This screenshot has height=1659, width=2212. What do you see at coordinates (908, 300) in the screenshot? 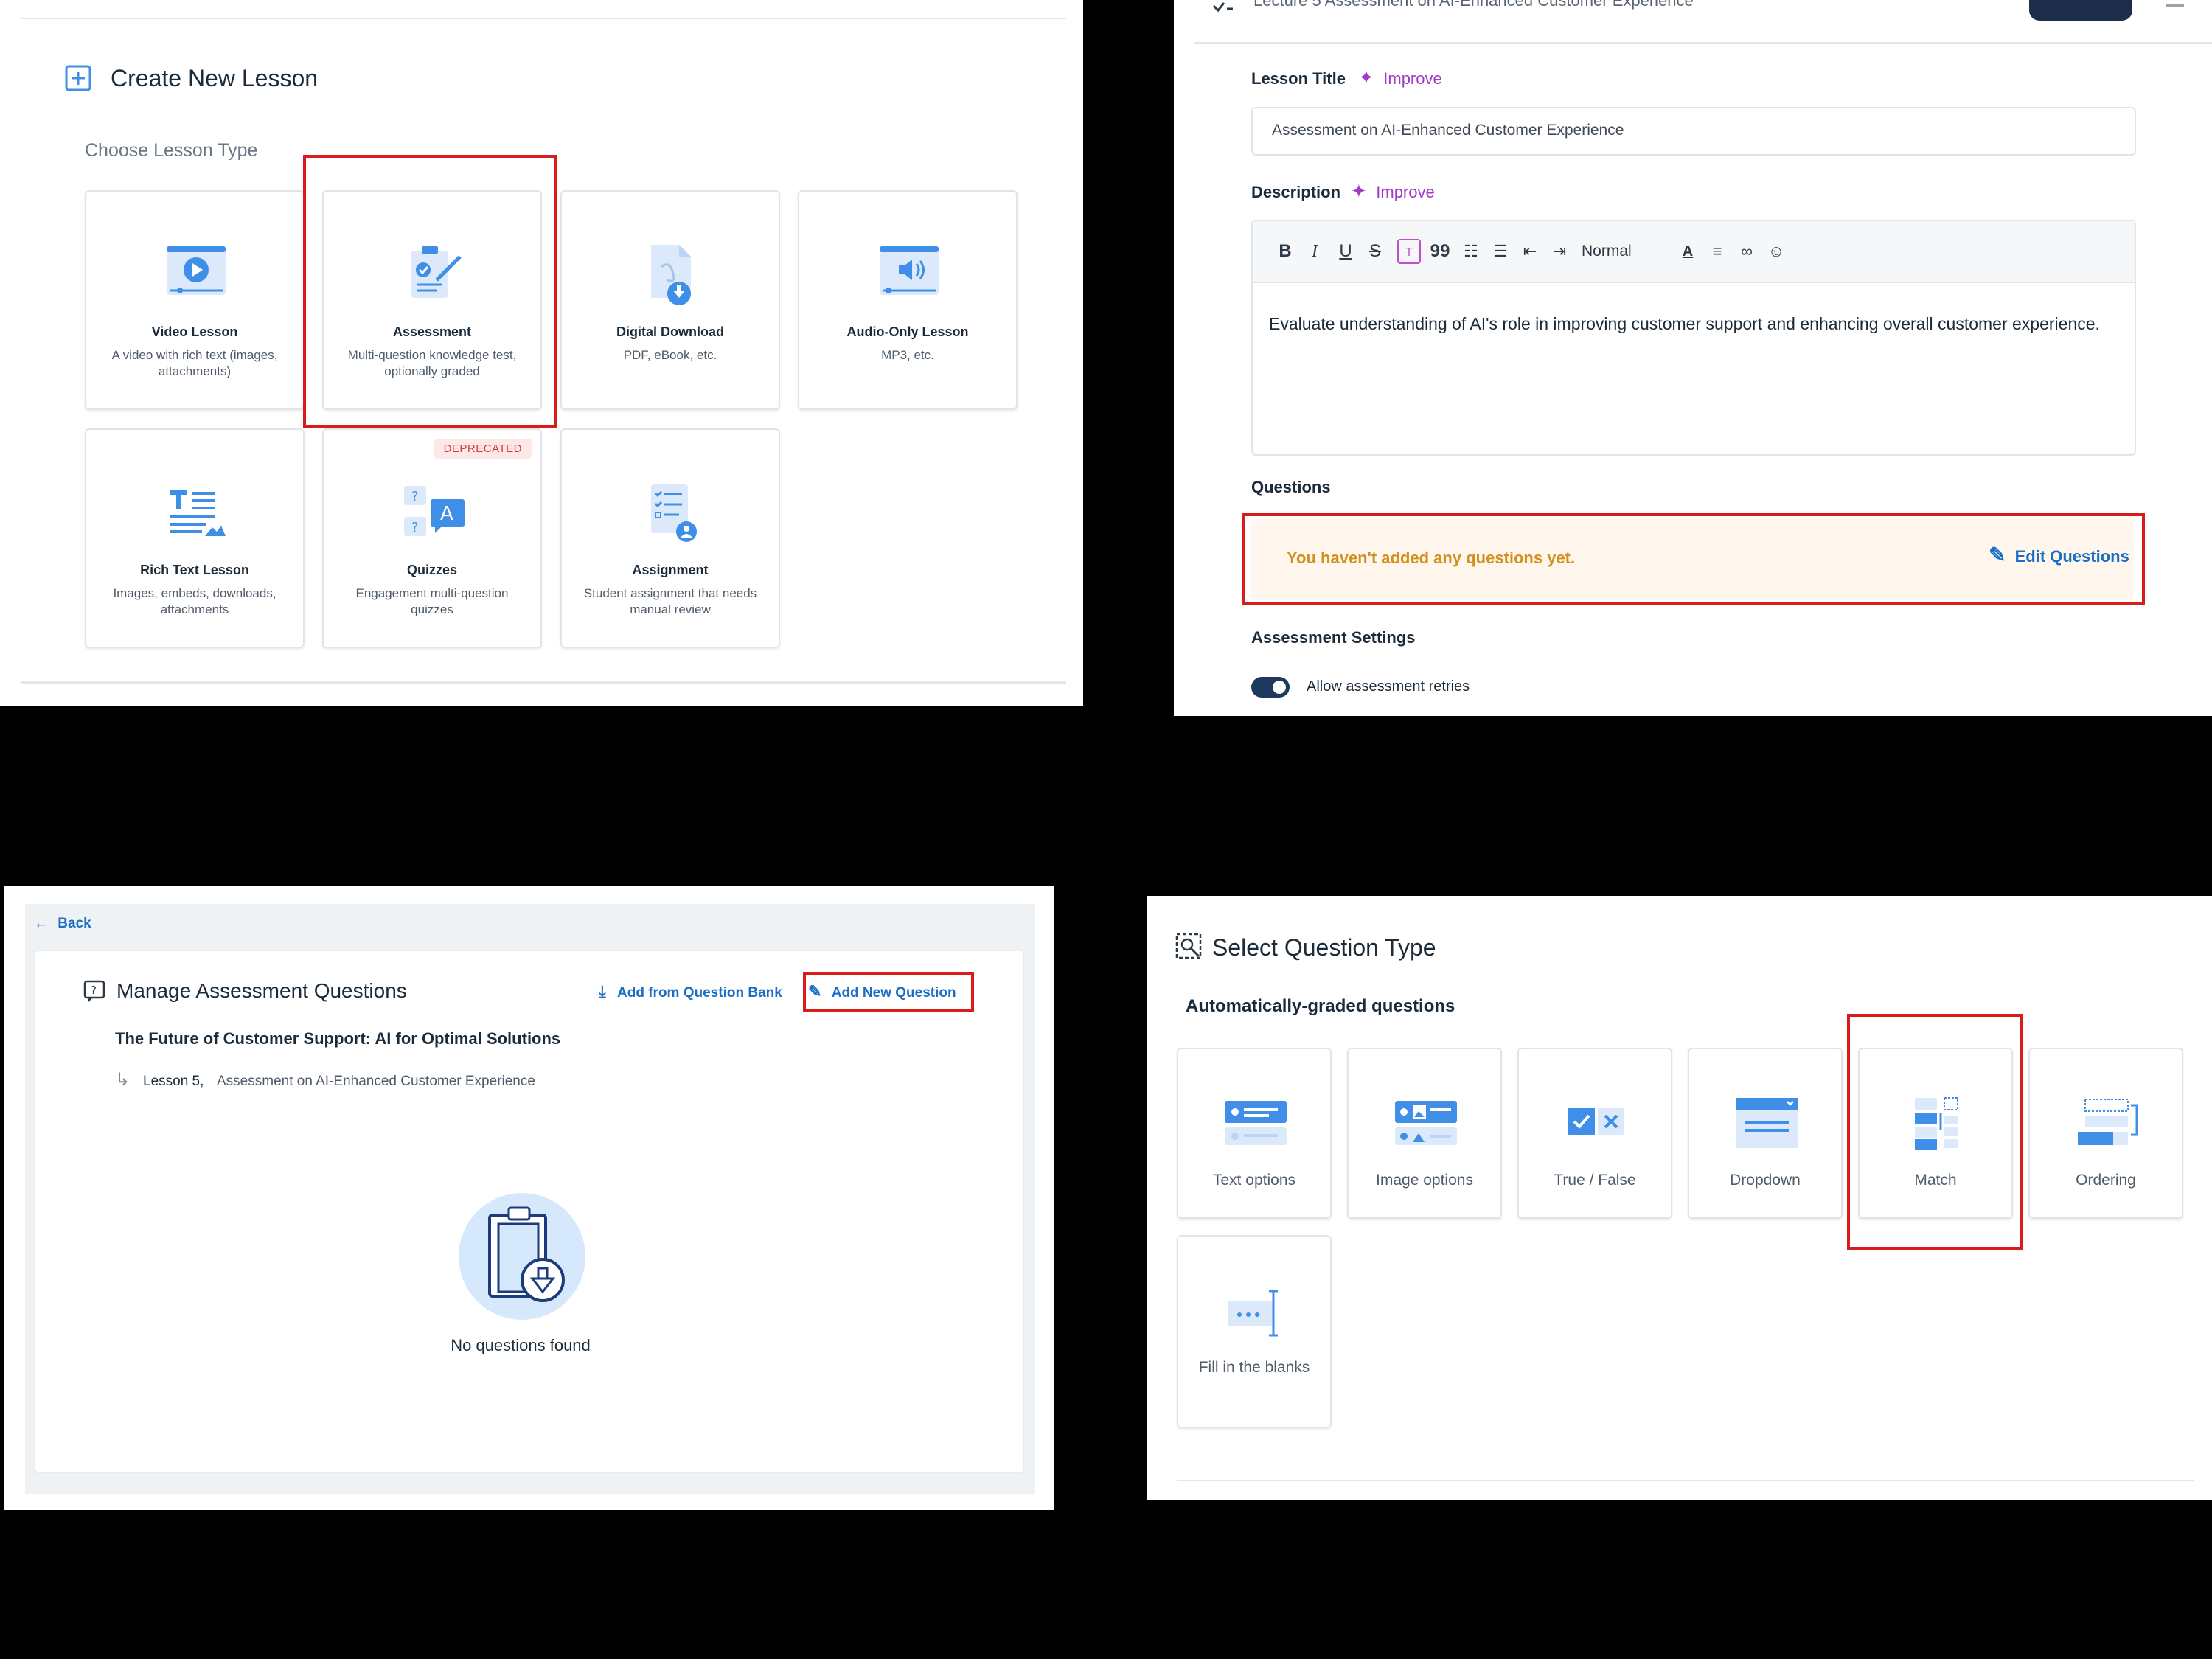
I see `lesson-type-audio: Audio-Only Lesson MP3, etc.` at bounding box center [908, 300].